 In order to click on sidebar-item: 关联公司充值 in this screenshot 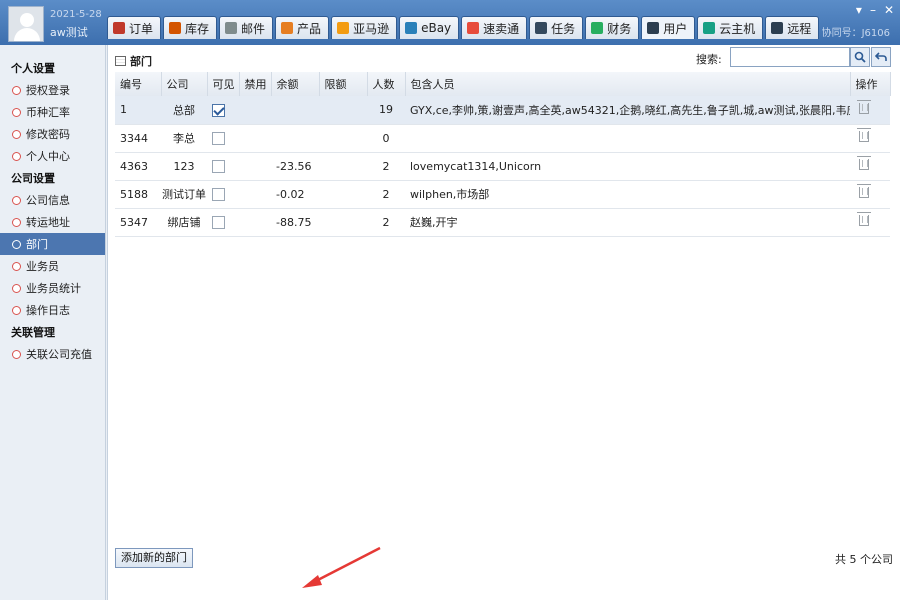, I will do `click(52, 354)`.